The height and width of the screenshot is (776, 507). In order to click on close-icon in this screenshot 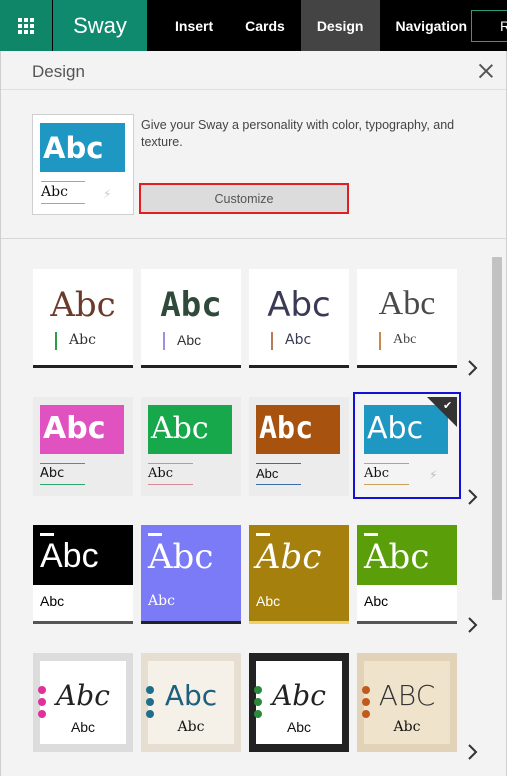, I will do `click(486, 71)`.